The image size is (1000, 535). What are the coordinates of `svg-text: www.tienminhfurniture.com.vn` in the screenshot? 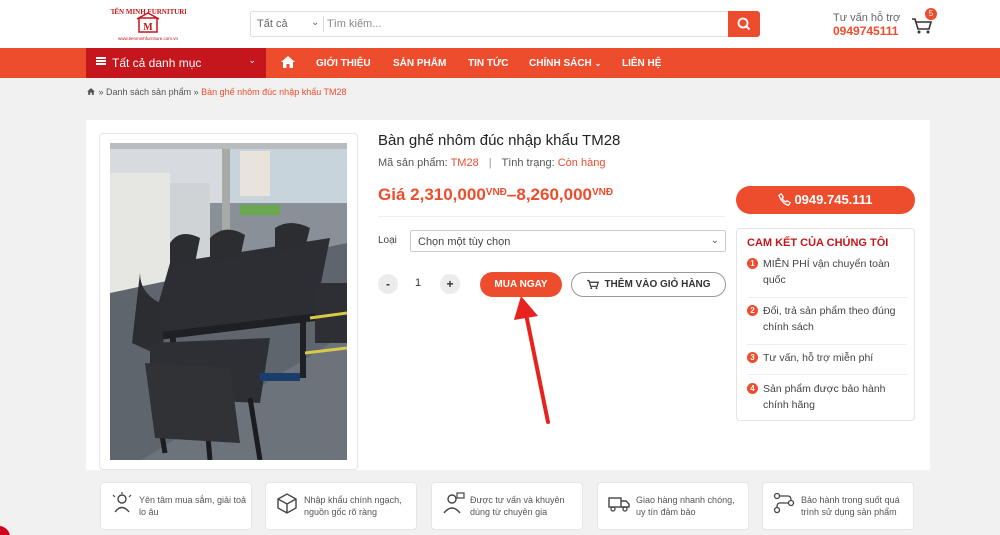 It's located at (148, 38).